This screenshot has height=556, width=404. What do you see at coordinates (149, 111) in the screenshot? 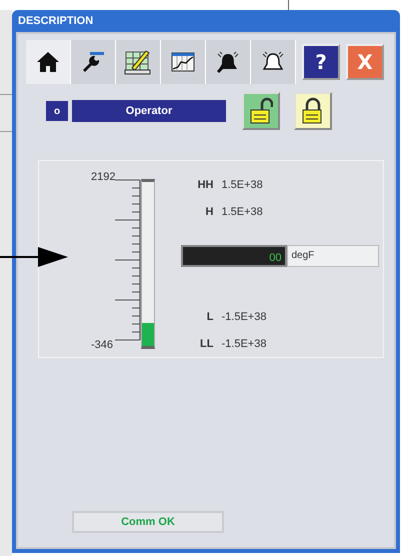
I see `operator-label: Operator` at bounding box center [149, 111].